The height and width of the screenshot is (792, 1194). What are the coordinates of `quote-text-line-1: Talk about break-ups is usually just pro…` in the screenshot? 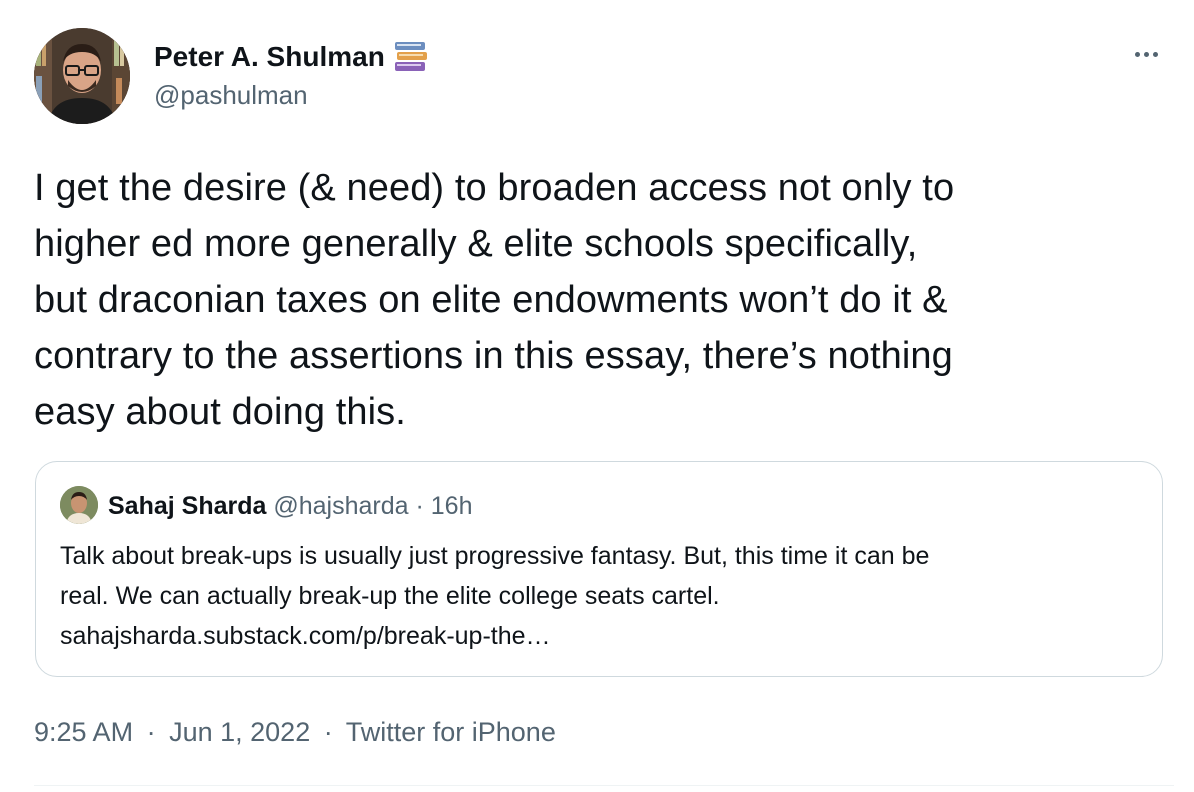 It's located at (495, 556).